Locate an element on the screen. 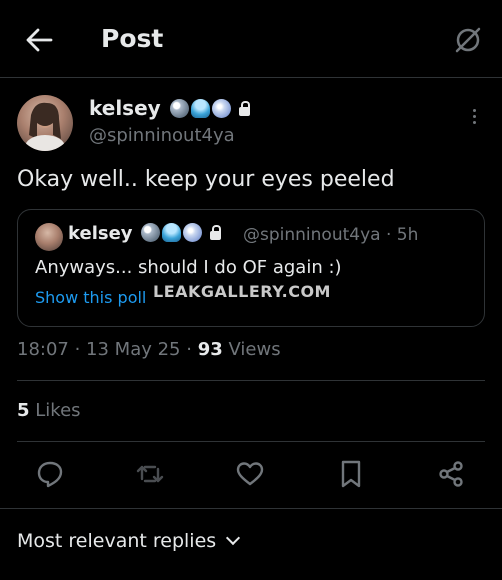  author-name-row: kelsey is located at coordinates (169, 108).